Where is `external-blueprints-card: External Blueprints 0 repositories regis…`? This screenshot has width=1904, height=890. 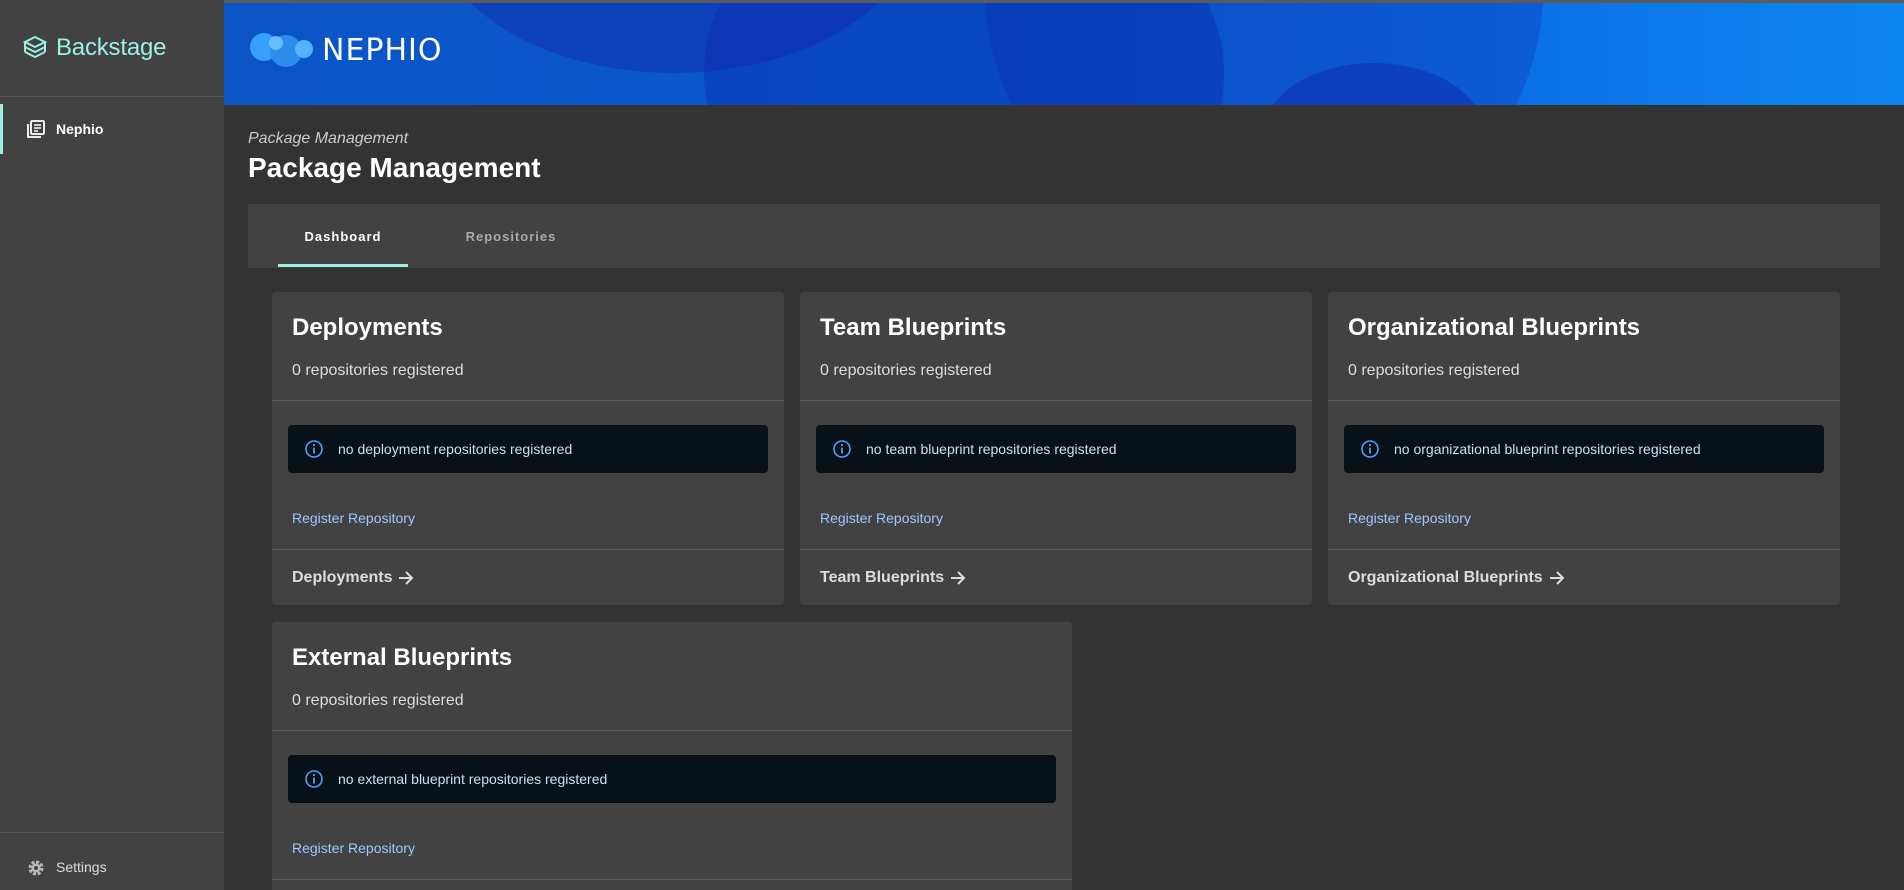 external-blueprints-card: External Blueprints 0 repositories regis… is located at coordinates (672, 756).